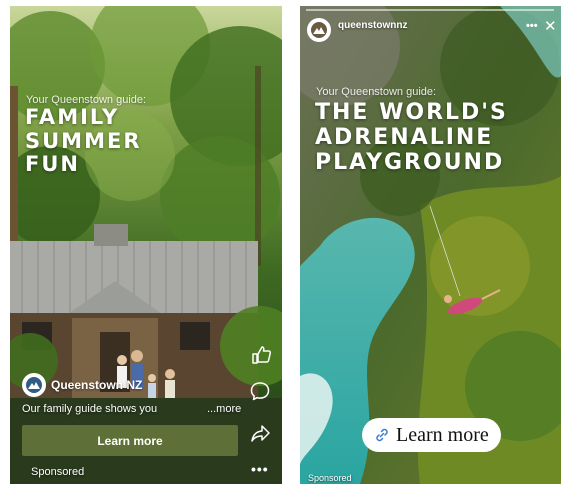  What do you see at coordinates (376, 92) in the screenshot?
I see `guide-kicker: Your Queenstown guide:` at bounding box center [376, 92].